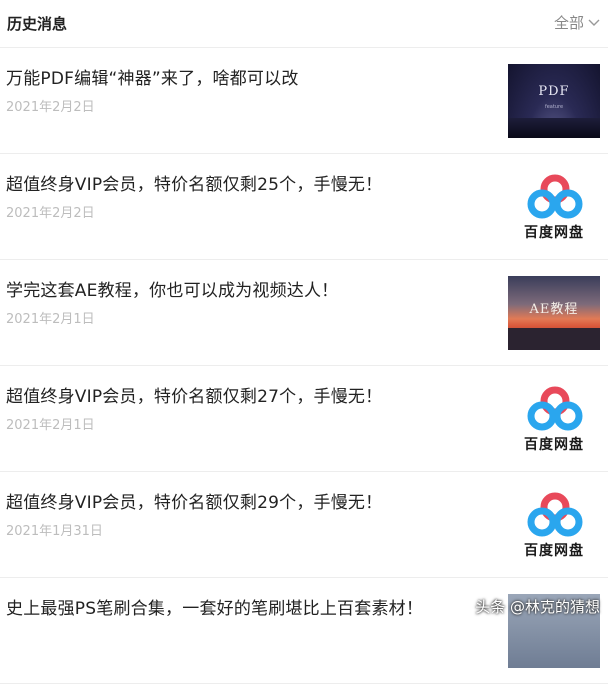  Describe the element at coordinates (172, 291) in the screenshot. I see `article-title: 学完这套AE教程，你也可以成为视频达人！` at that location.